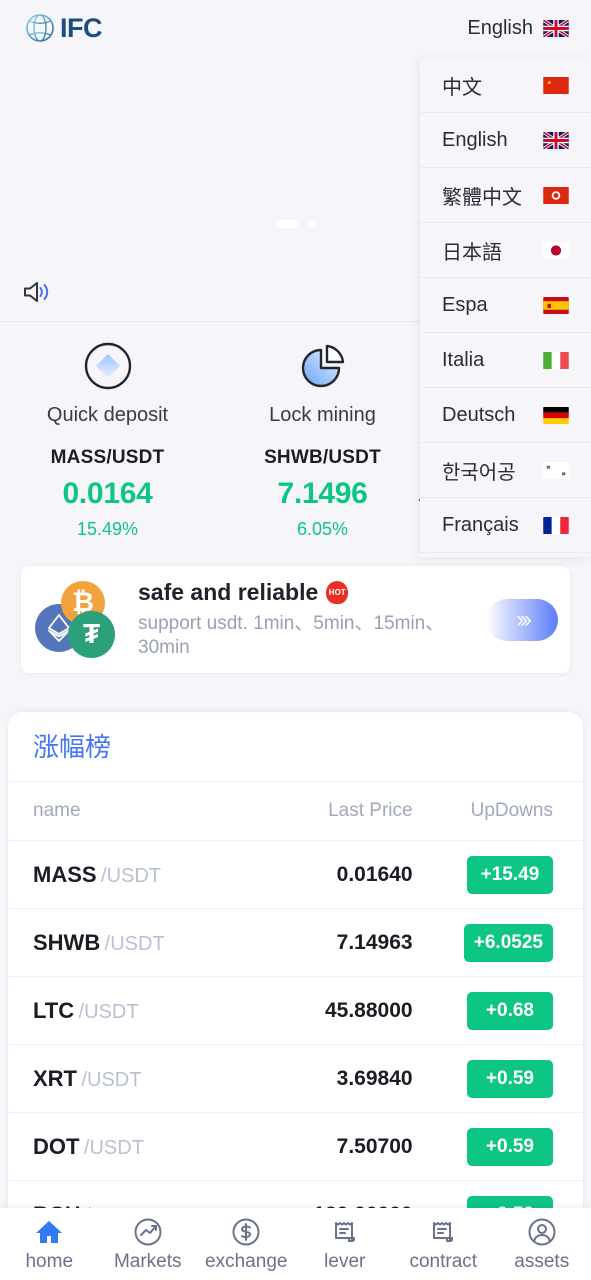 Image resolution: width=591 pixels, height=1280 pixels. What do you see at coordinates (511, 810) in the screenshot?
I see `column-header-change: UpDowns` at bounding box center [511, 810].